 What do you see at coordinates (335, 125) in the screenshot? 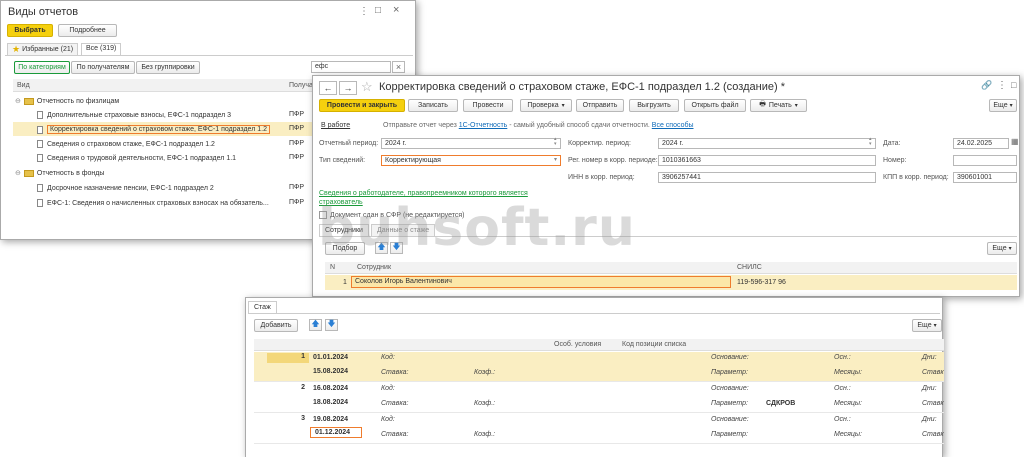
I see `status-link: В работе` at bounding box center [335, 125].